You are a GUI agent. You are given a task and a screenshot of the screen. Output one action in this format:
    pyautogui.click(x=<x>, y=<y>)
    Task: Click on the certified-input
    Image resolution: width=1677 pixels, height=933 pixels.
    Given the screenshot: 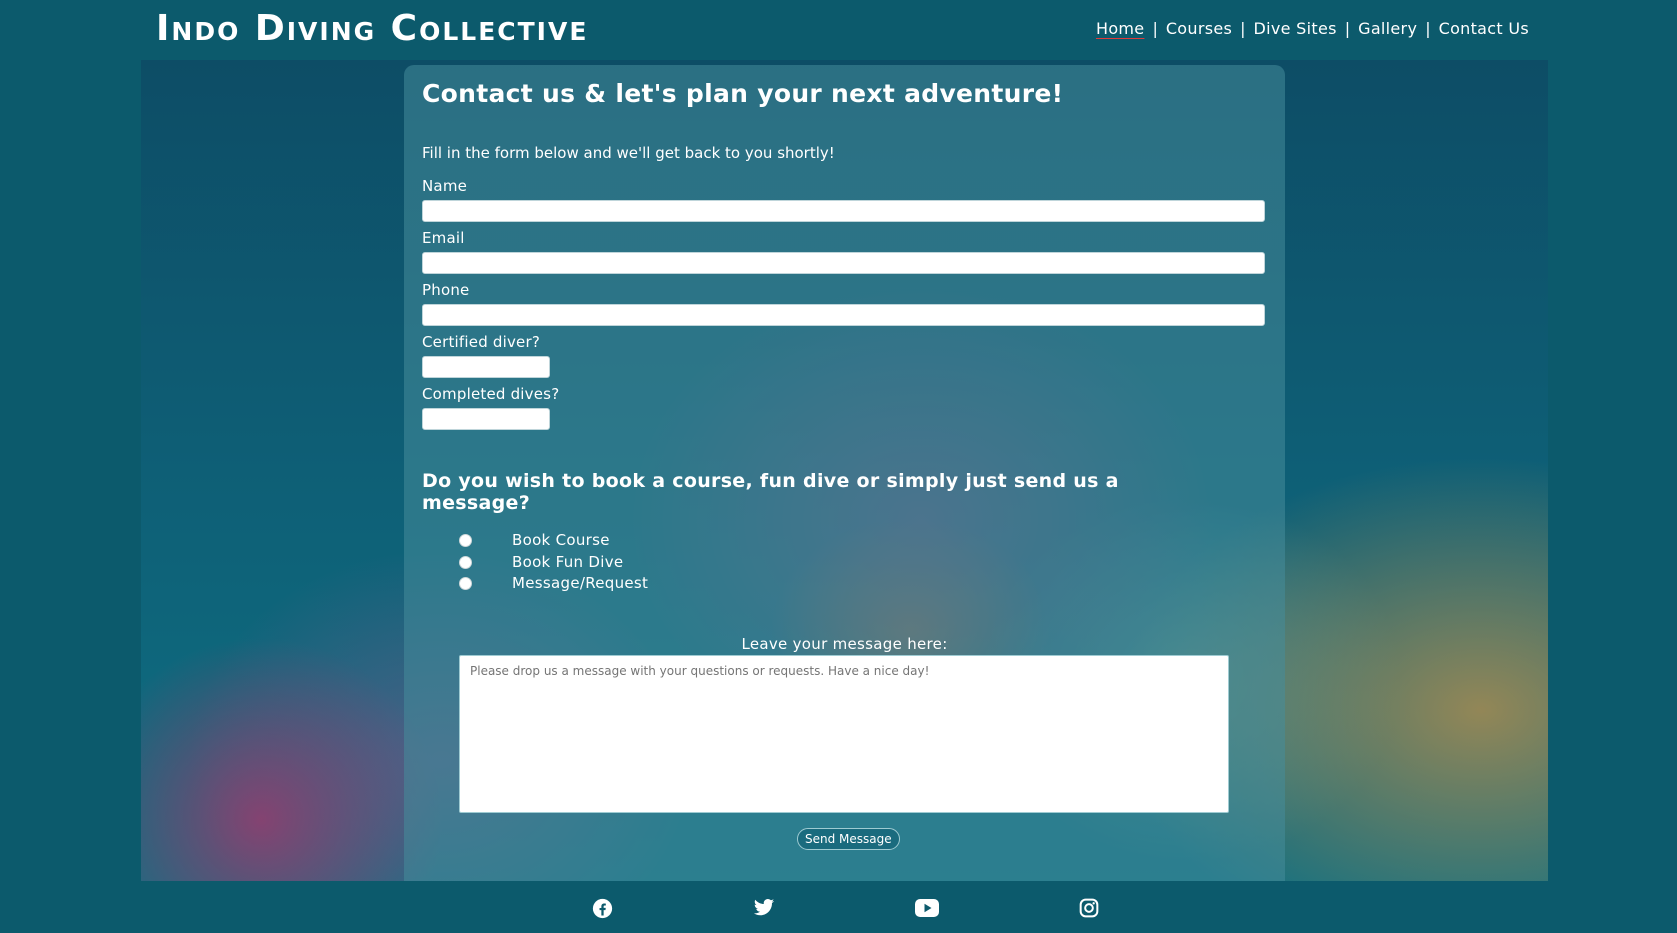 What is the action you would take?
    pyautogui.click(x=486, y=367)
    